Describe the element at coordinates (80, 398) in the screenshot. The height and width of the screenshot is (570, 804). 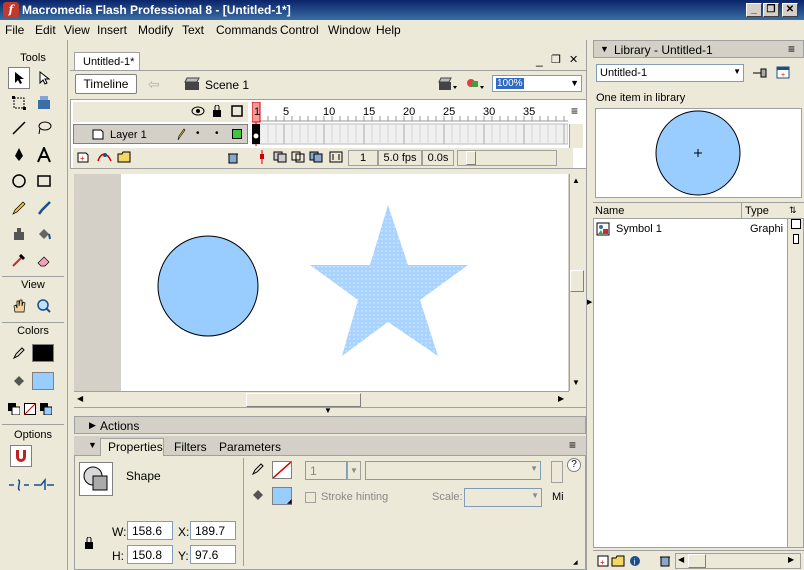
I see `stage-scroll-left-icon: ◀` at that location.